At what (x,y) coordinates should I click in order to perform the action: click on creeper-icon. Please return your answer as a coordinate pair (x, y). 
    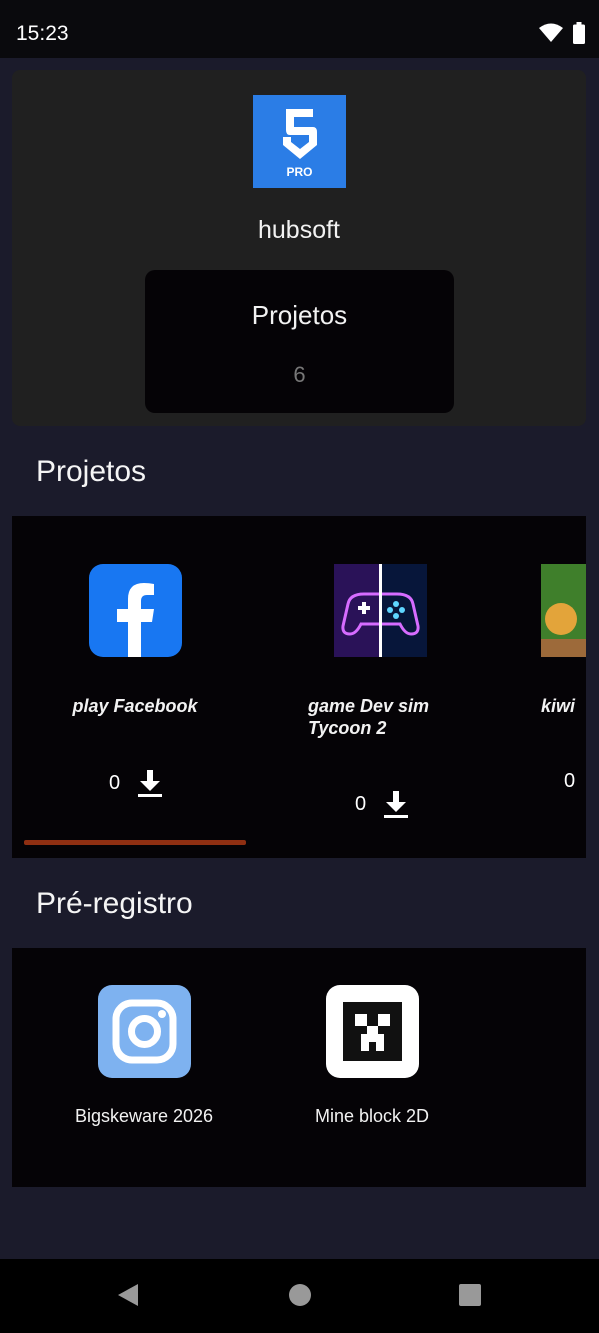
    Looking at the image, I should click on (372, 1031).